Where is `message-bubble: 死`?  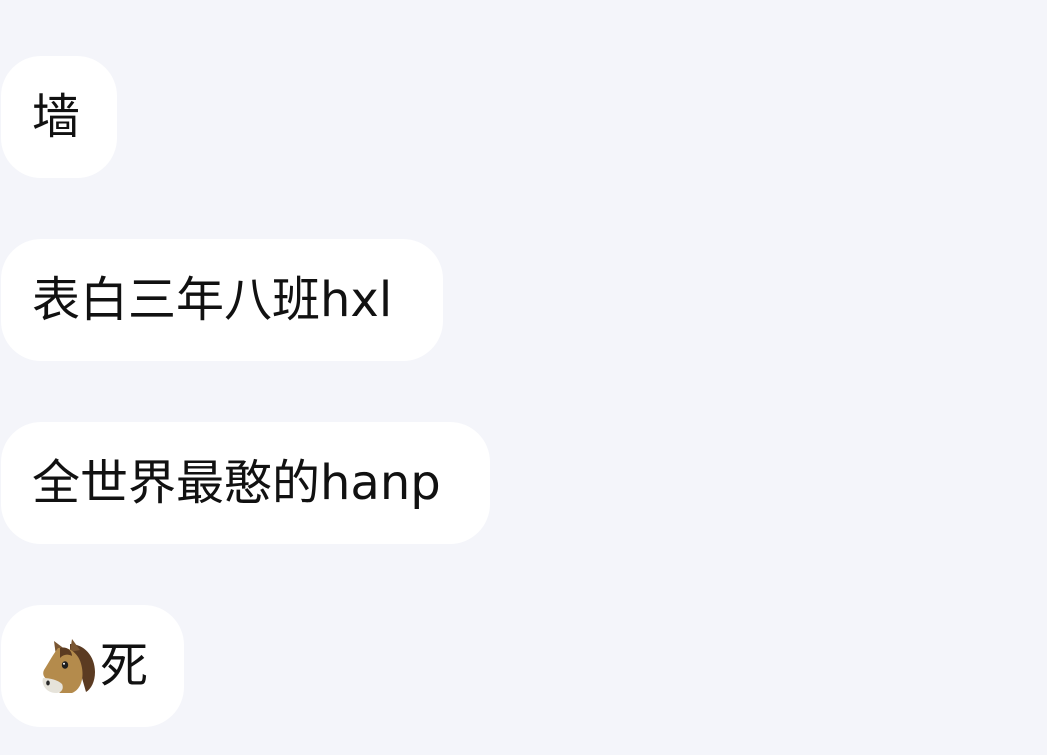
message-bubble: 死 is located at coordinates (92, 666).